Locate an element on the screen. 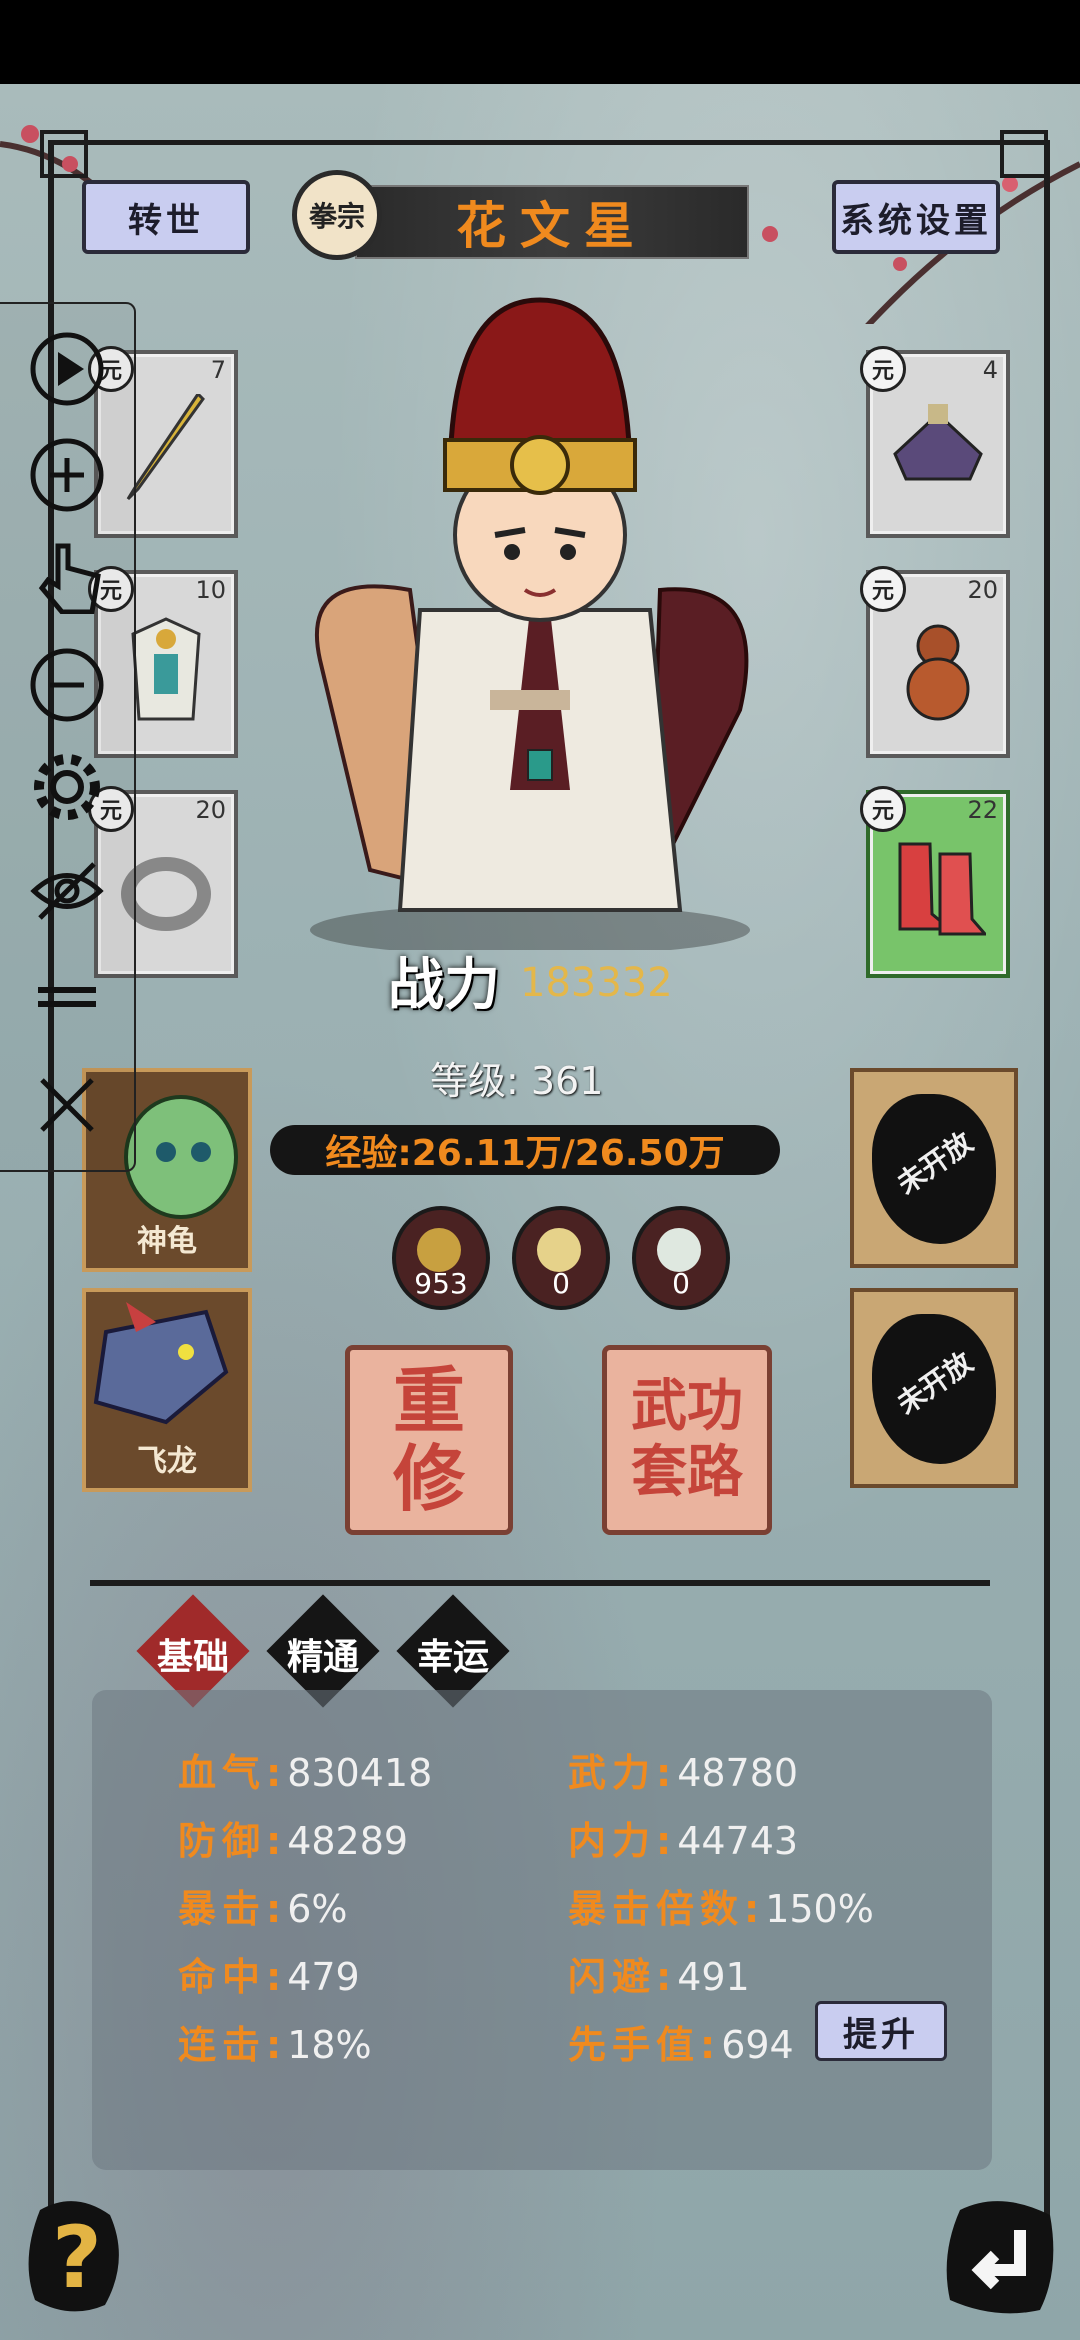  help-button: ? is located at coordinates (75, 2255).